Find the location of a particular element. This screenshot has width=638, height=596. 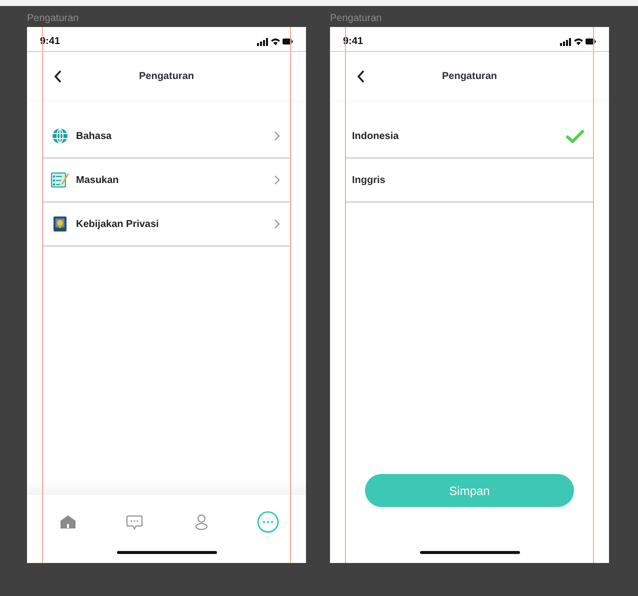

language-label: Inggris is located at coordinates (369, 181).